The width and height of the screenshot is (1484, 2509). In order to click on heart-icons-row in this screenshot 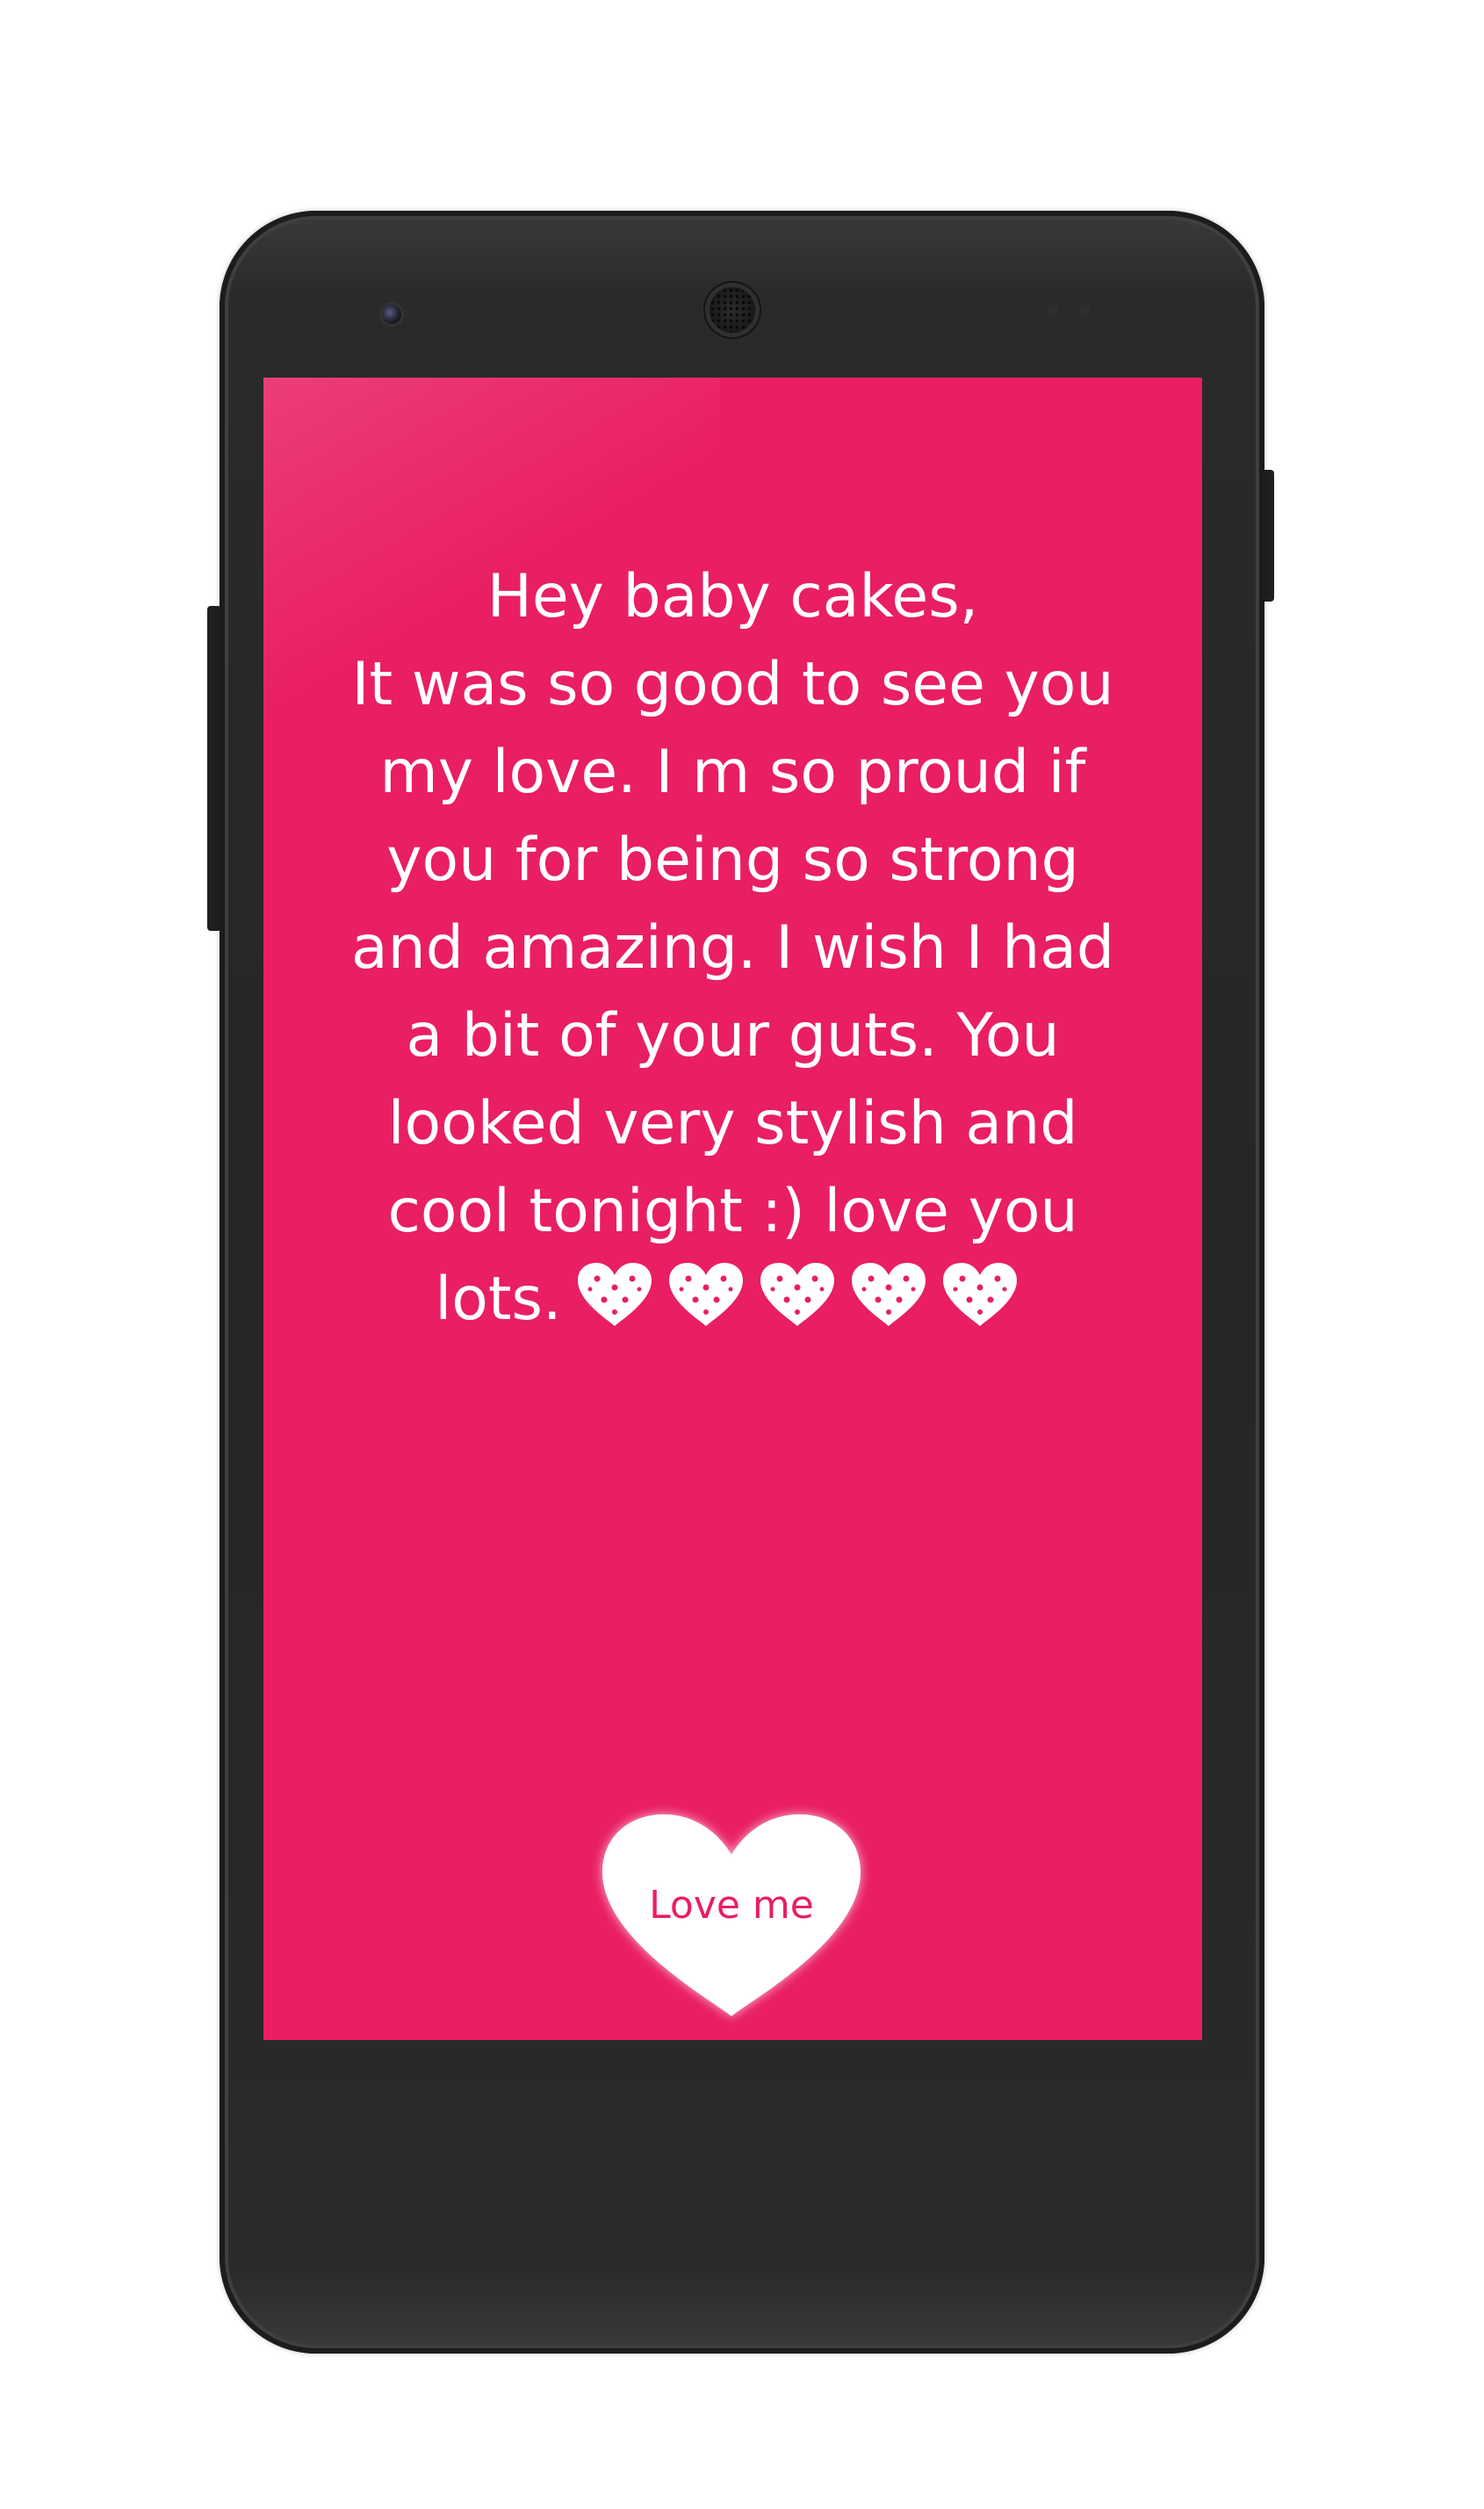, I will do `click(802, 1306)`.